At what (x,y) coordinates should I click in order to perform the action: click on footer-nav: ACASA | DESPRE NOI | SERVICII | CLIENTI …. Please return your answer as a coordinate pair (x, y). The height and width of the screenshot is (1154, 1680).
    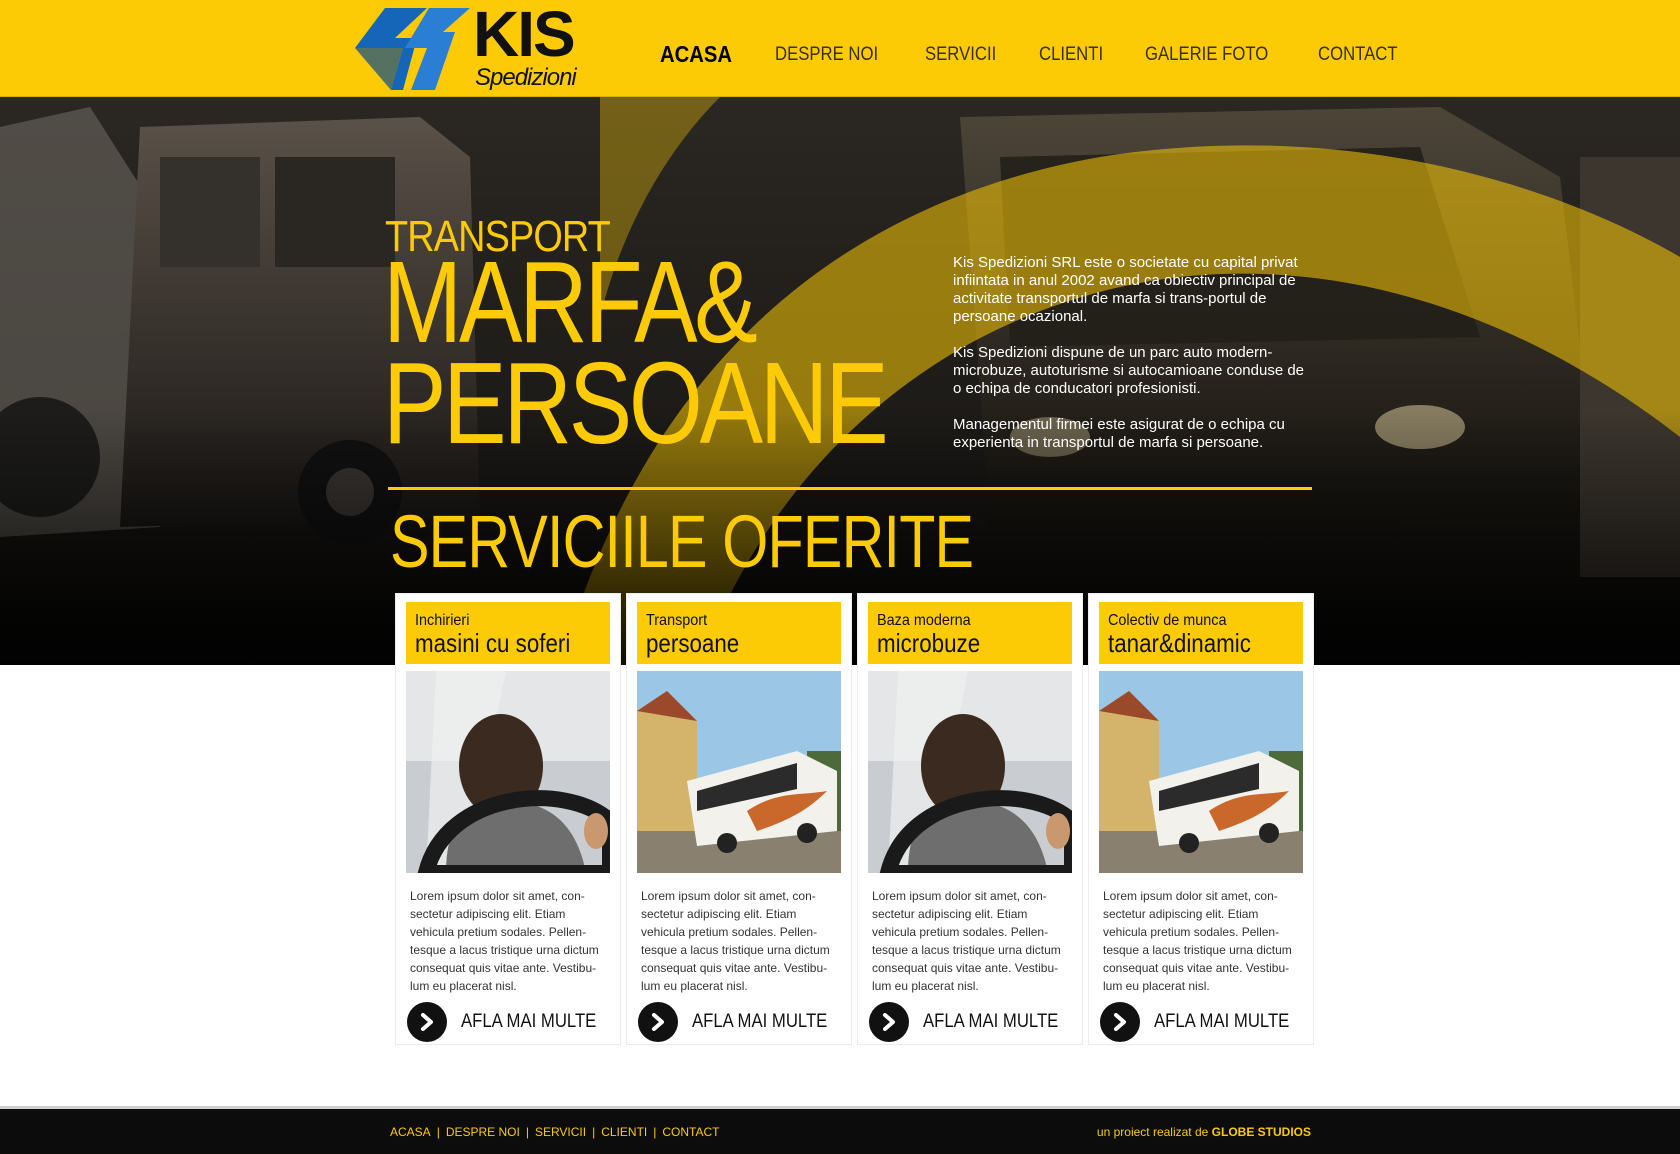
    Looking at the image, I should click on (554, 1132).